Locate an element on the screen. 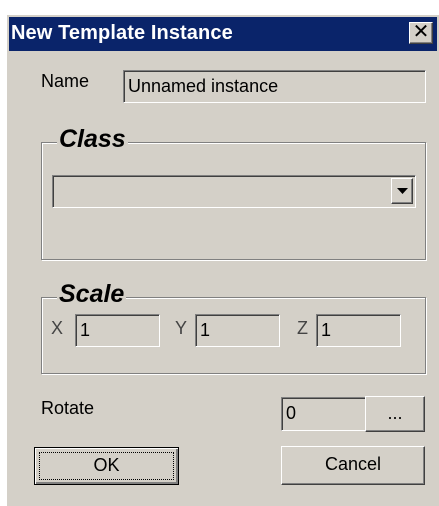 The width and height of the screenshot is (439, 506). close-button: ✕ is located at coordinates (421, 33).